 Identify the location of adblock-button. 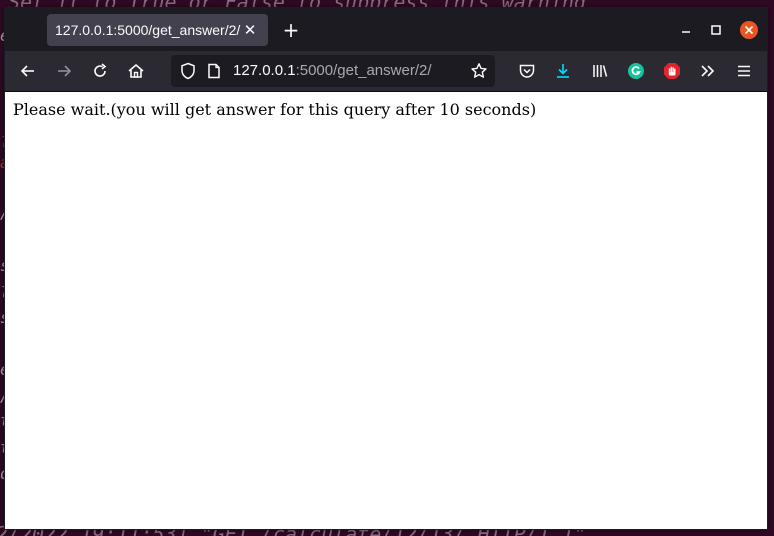
(672, 71).